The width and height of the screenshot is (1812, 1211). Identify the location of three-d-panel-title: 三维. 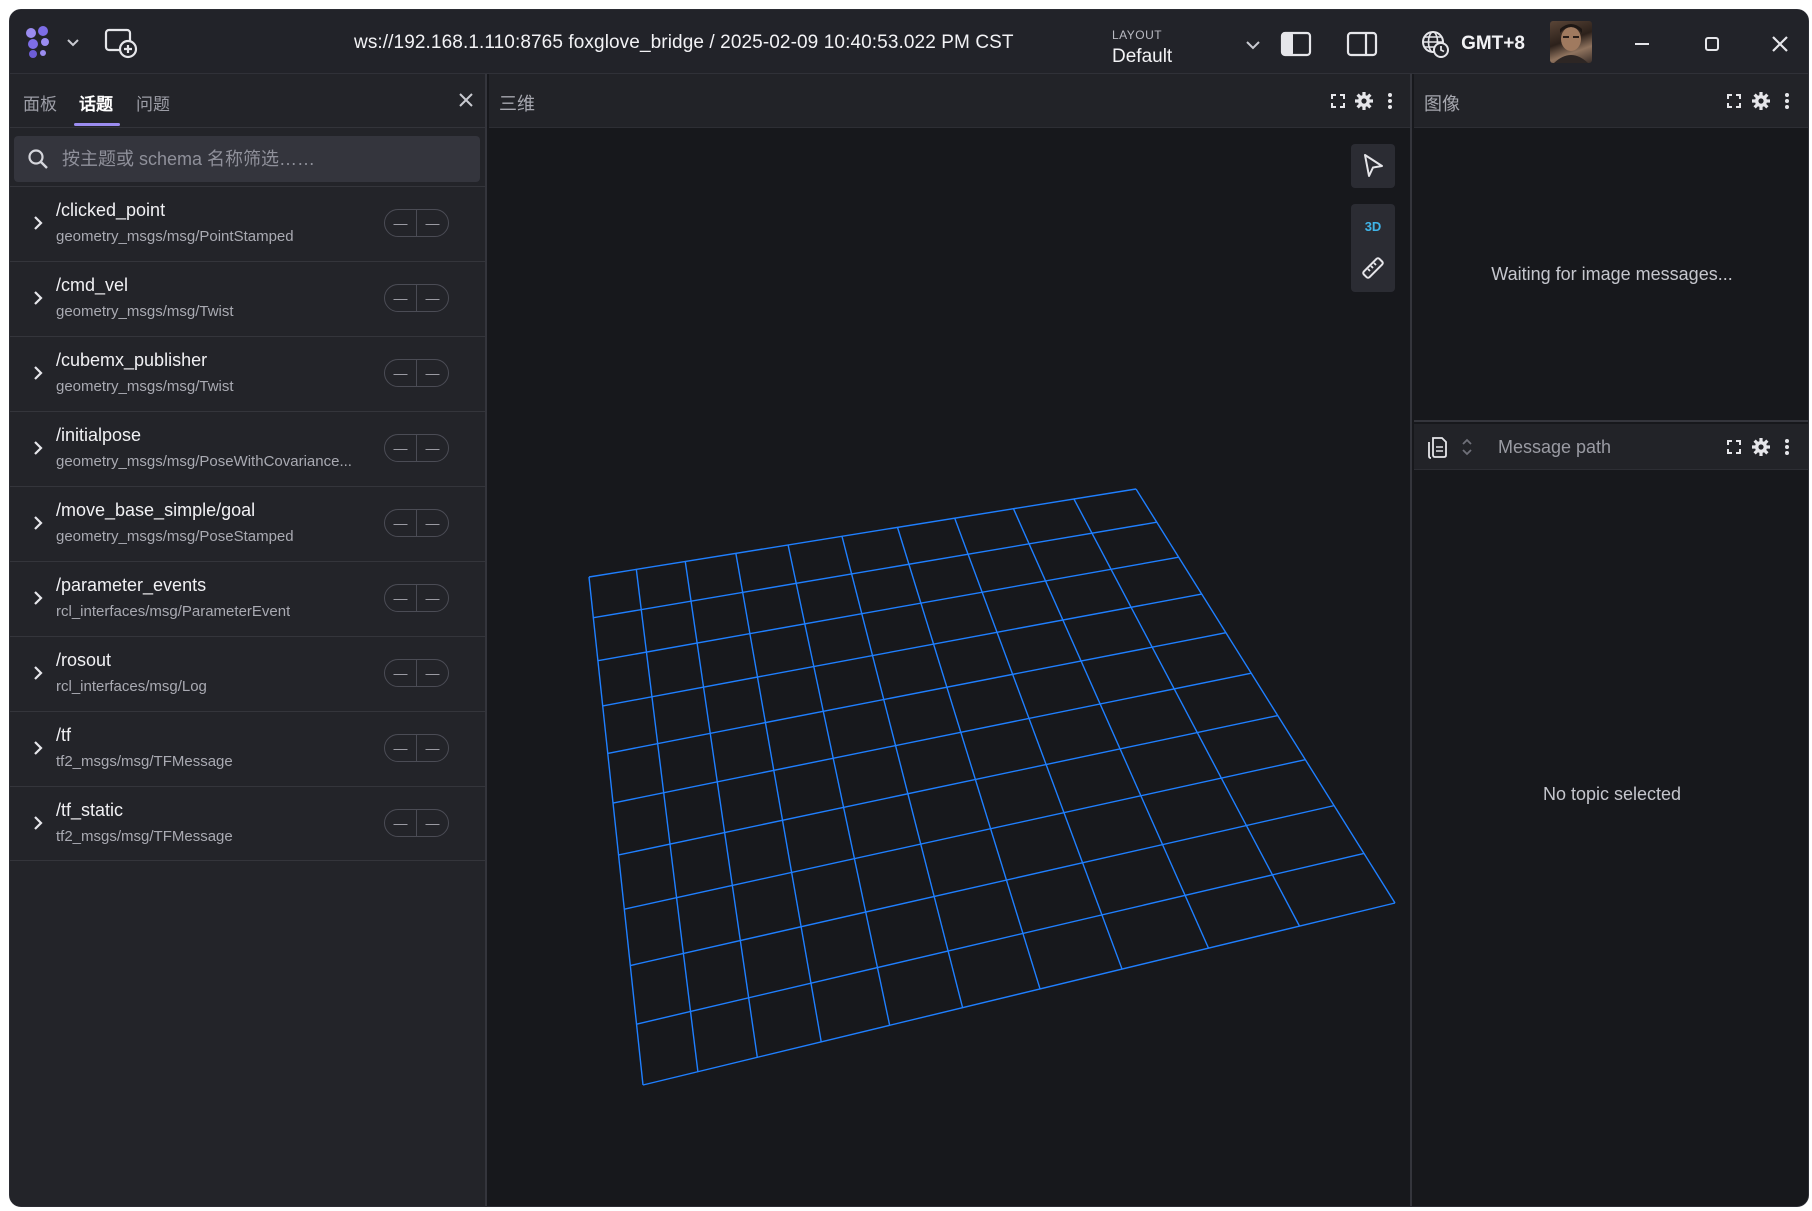
(517, 104).